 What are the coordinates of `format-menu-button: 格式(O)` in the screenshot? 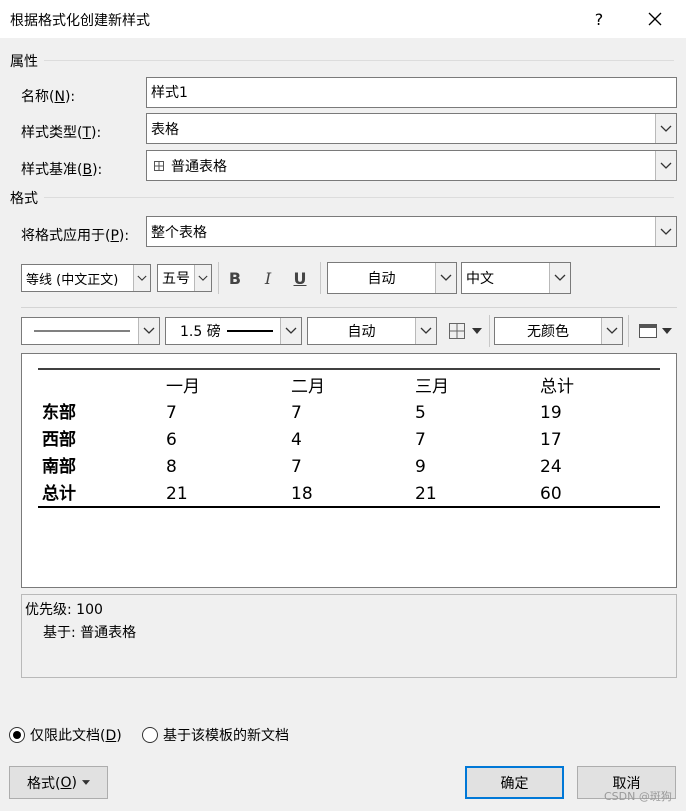 It's located at (58, 782).